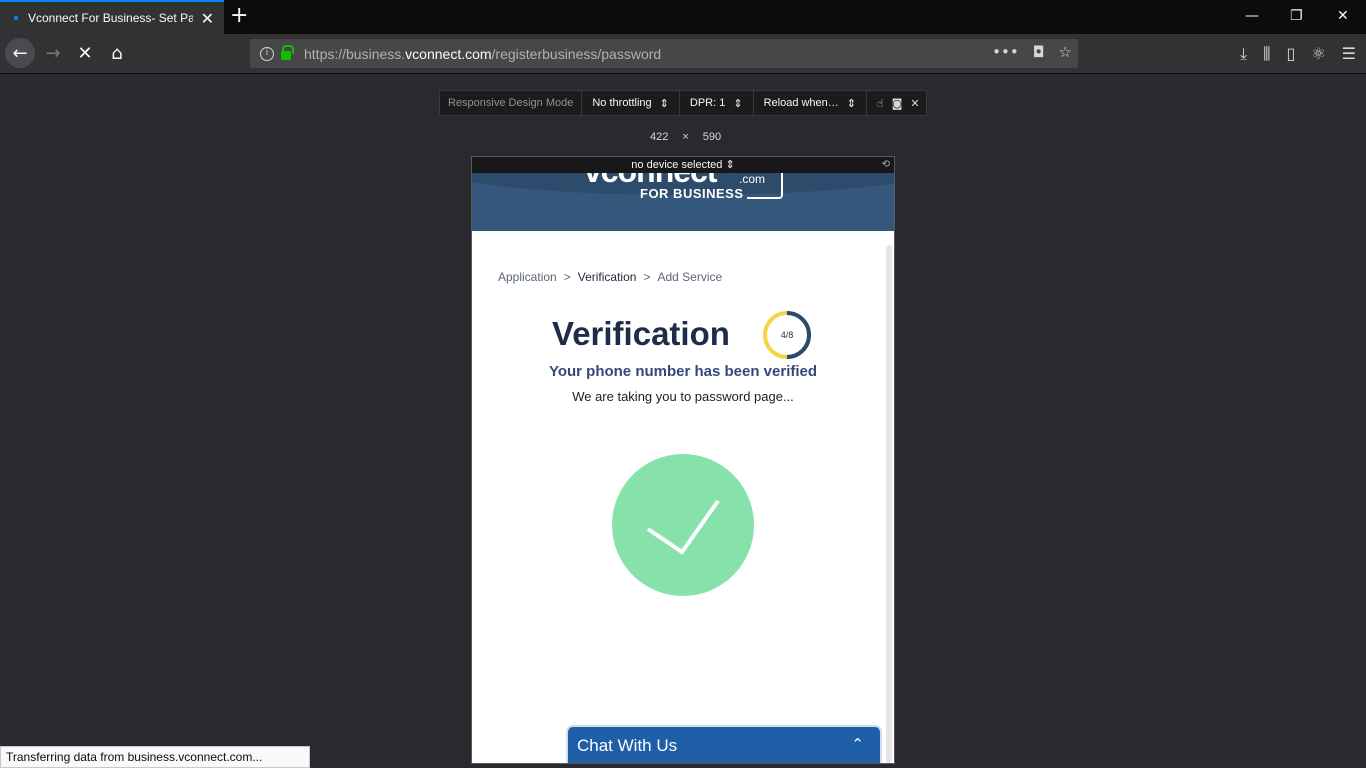  I want to click on dpr-select: DPR: 1 ⇕, so click(717, 103).